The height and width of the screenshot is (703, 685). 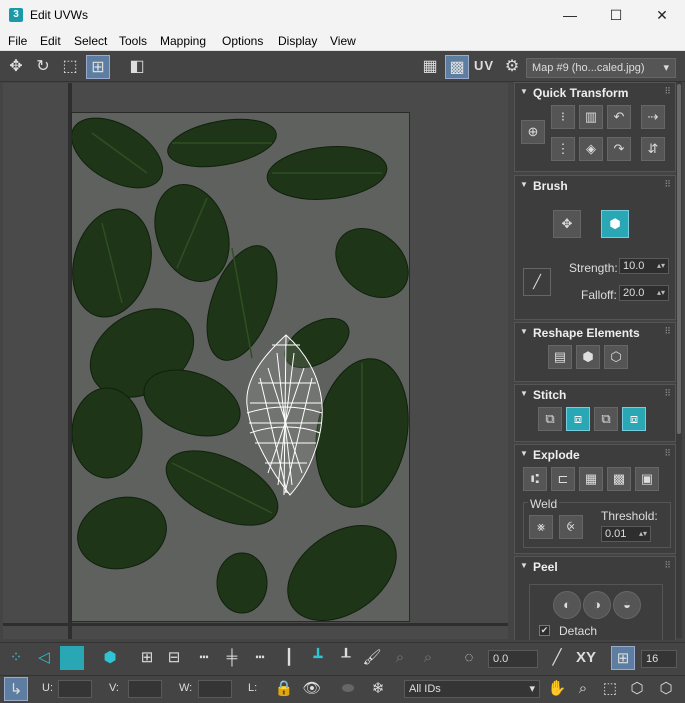 I want to click on lock-icon: 🔒, so click(x=284, y=689).